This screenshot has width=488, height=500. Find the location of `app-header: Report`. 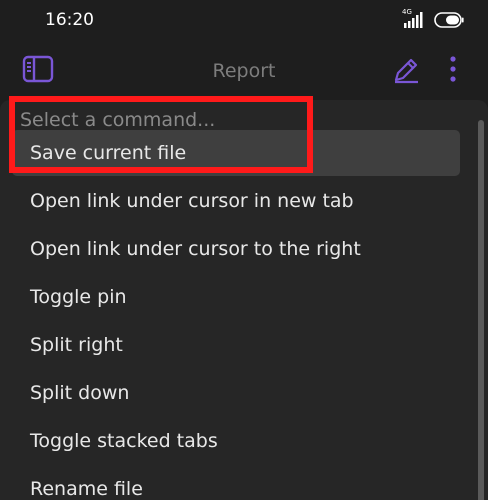

app-header: Report is located at coordinates (244, 70).